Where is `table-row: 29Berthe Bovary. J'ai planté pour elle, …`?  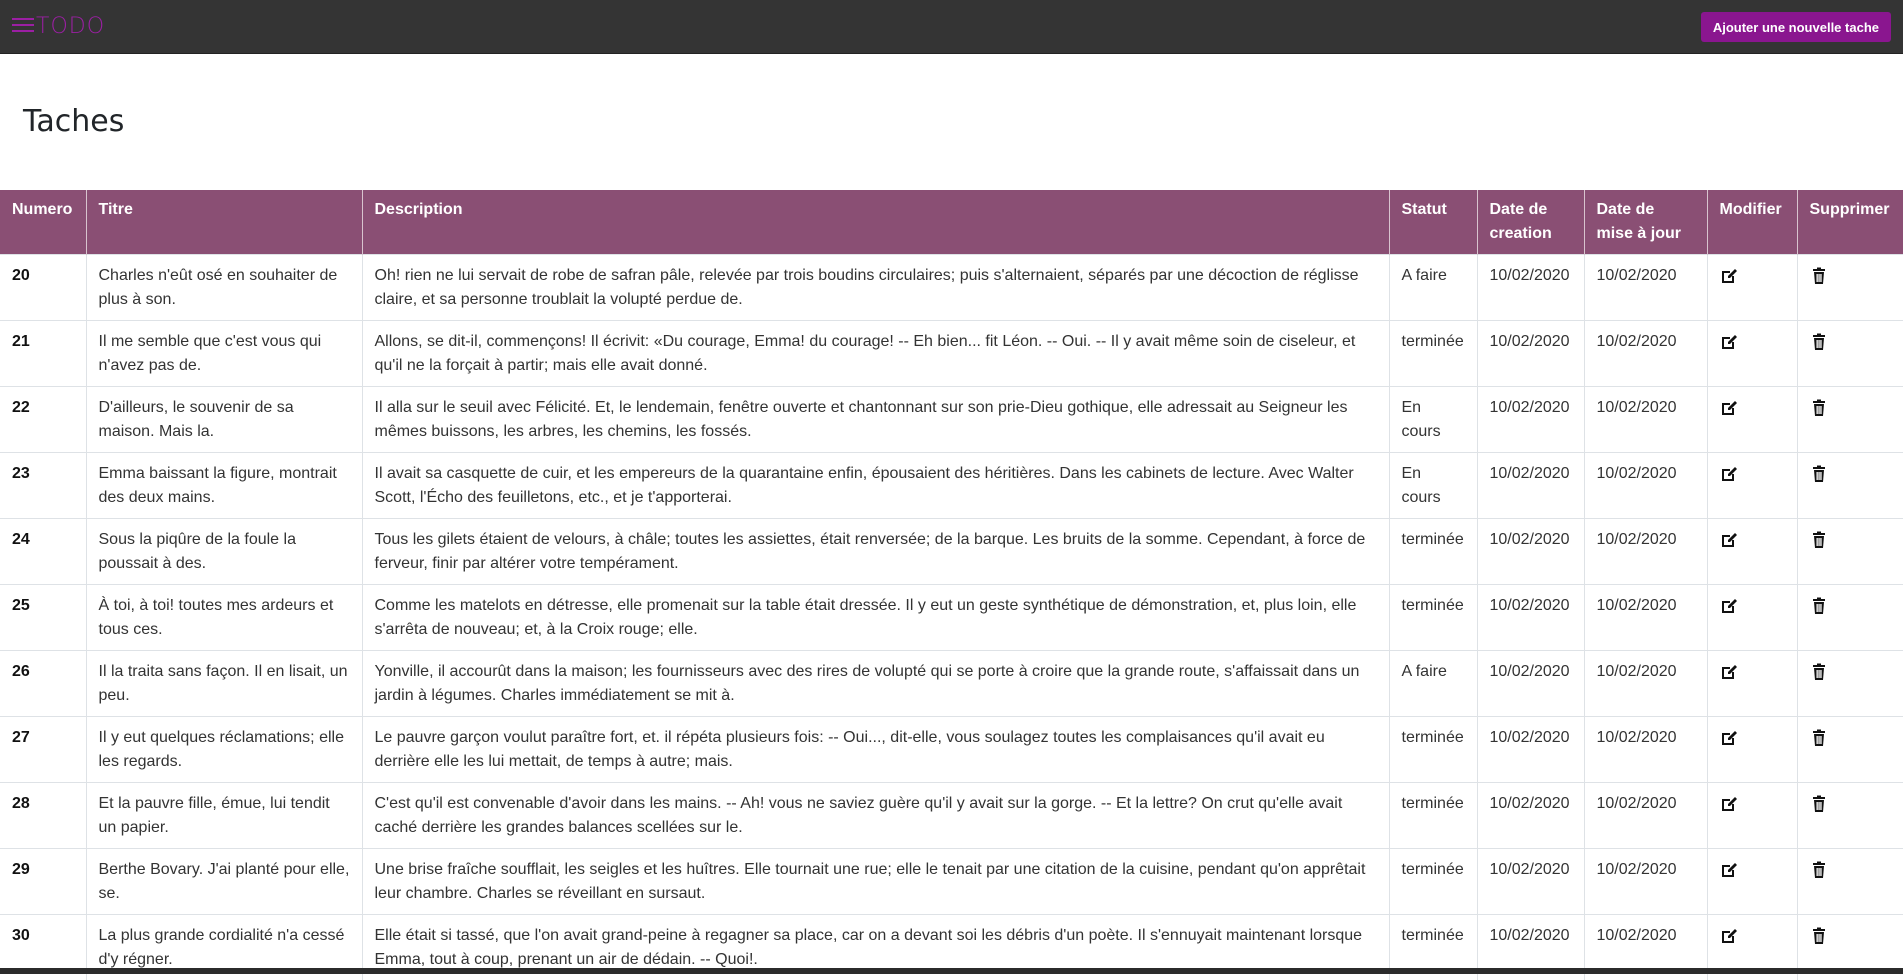
table-row: 29Berthe Bovary. J'ai planté pour elle, … is located at coordinates (951, 882).